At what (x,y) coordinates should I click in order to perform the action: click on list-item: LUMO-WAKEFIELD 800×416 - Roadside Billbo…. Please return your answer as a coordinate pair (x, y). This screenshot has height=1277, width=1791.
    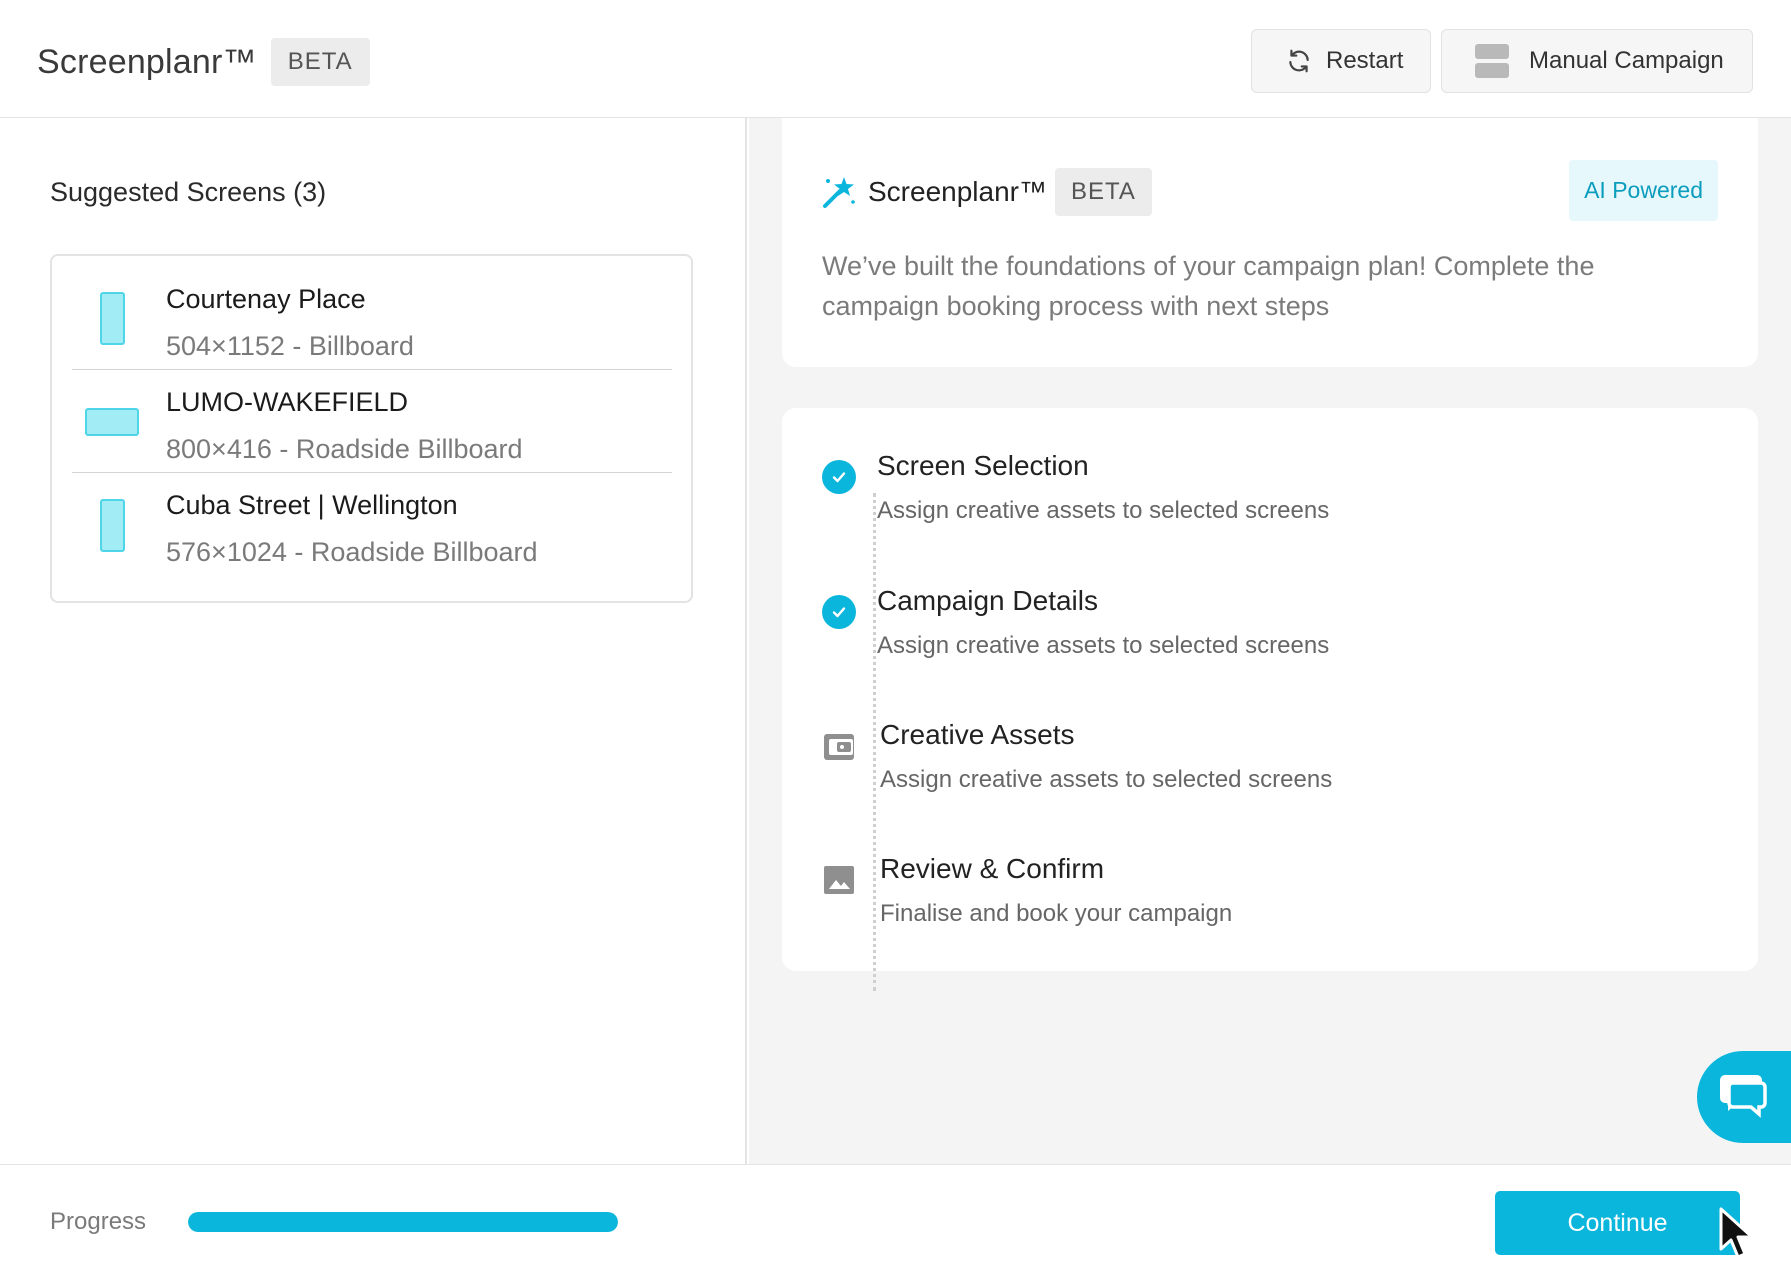
    Looking at the image, I should click on (372, 422).